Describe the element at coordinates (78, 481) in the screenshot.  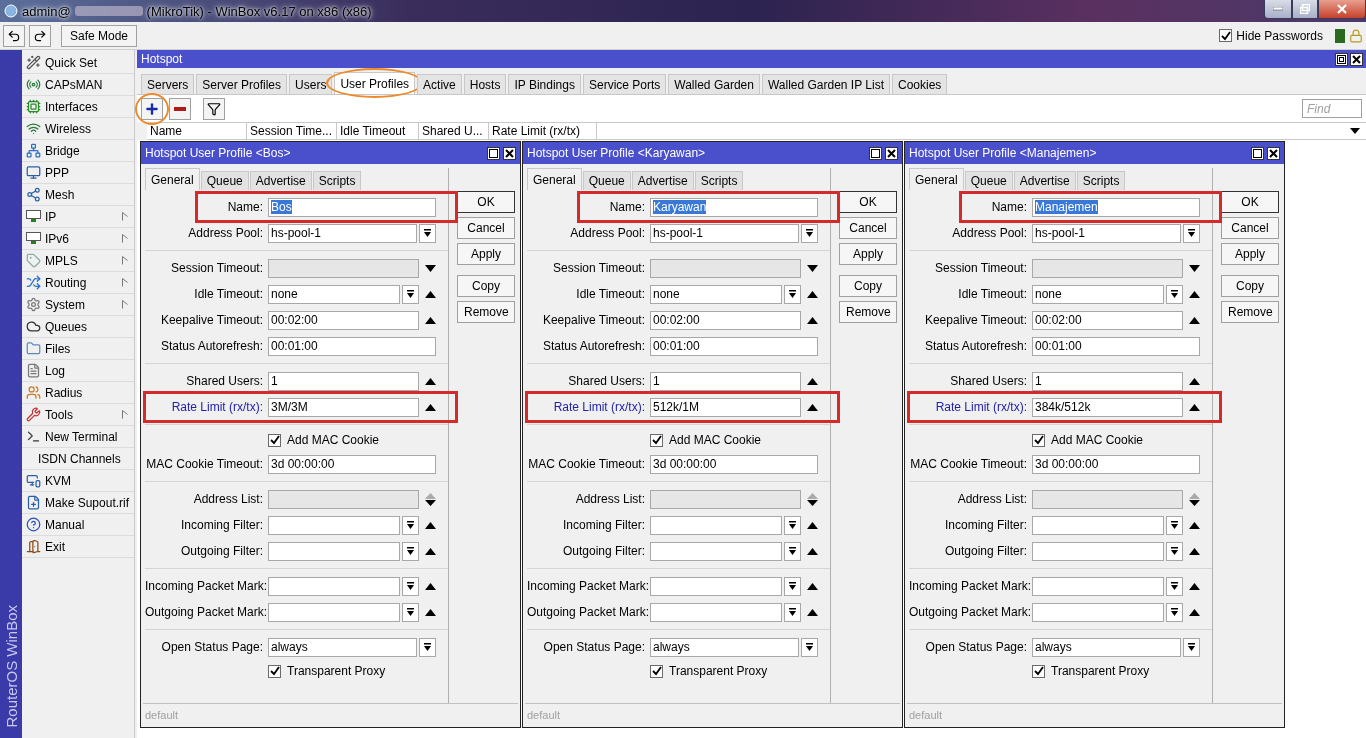
I see `menu-item: KVM` at that location.